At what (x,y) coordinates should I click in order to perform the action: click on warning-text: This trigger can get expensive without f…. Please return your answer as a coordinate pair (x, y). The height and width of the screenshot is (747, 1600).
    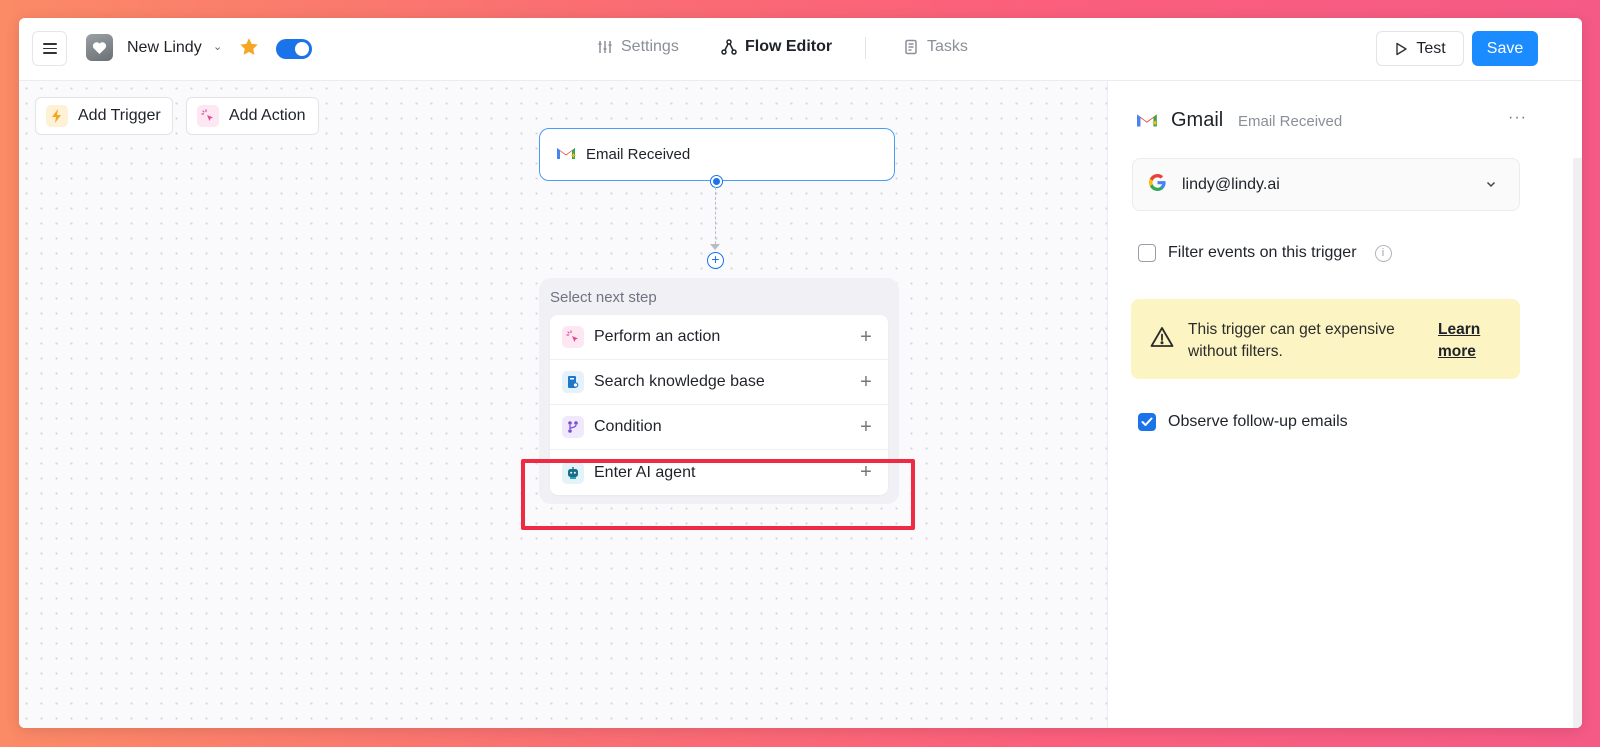
    Looking at the image, I should click on (1291, 340).